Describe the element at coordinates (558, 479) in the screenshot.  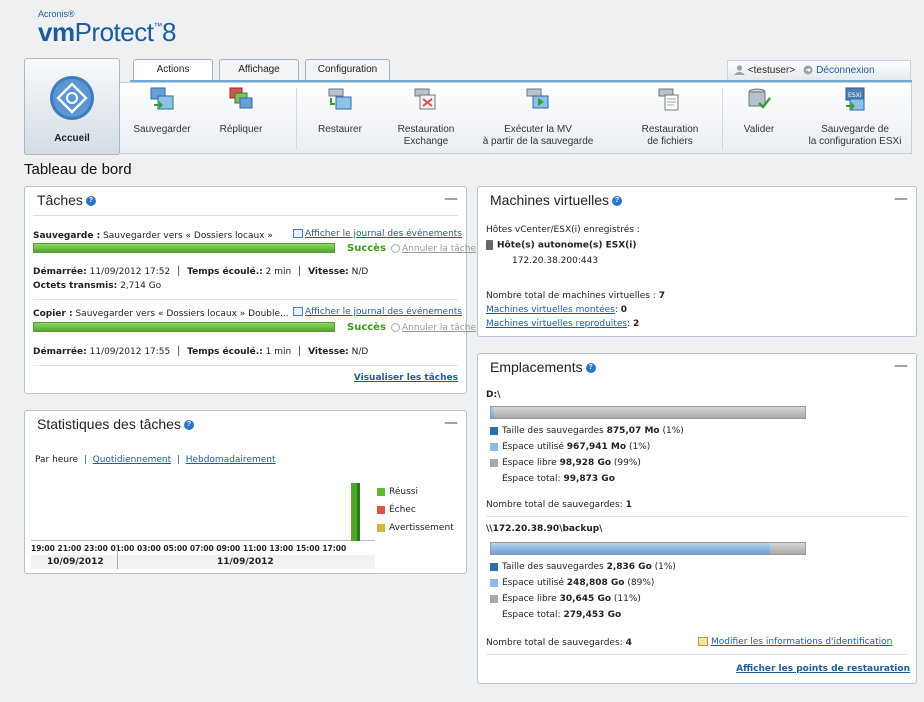
I see `total-space: Espace total: 99,873 Go` at that location.